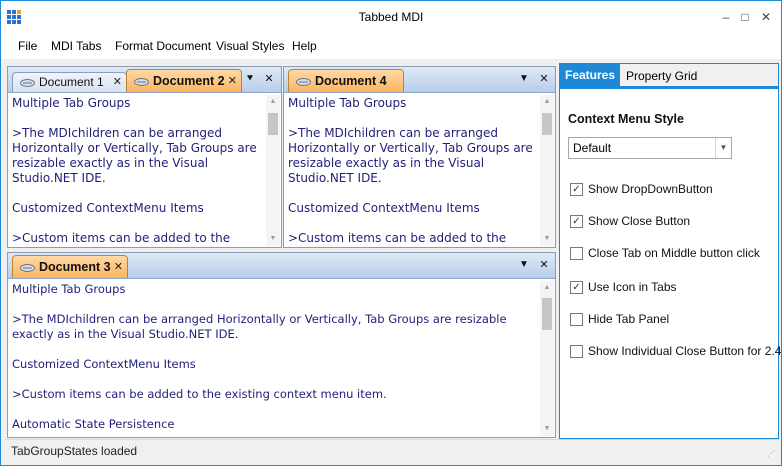 The image size is (782, 466). Describe the element at coordinates (685, 351) in the screenshot. I see `option-label: Show Individual Close Button for 2.4` at that location.